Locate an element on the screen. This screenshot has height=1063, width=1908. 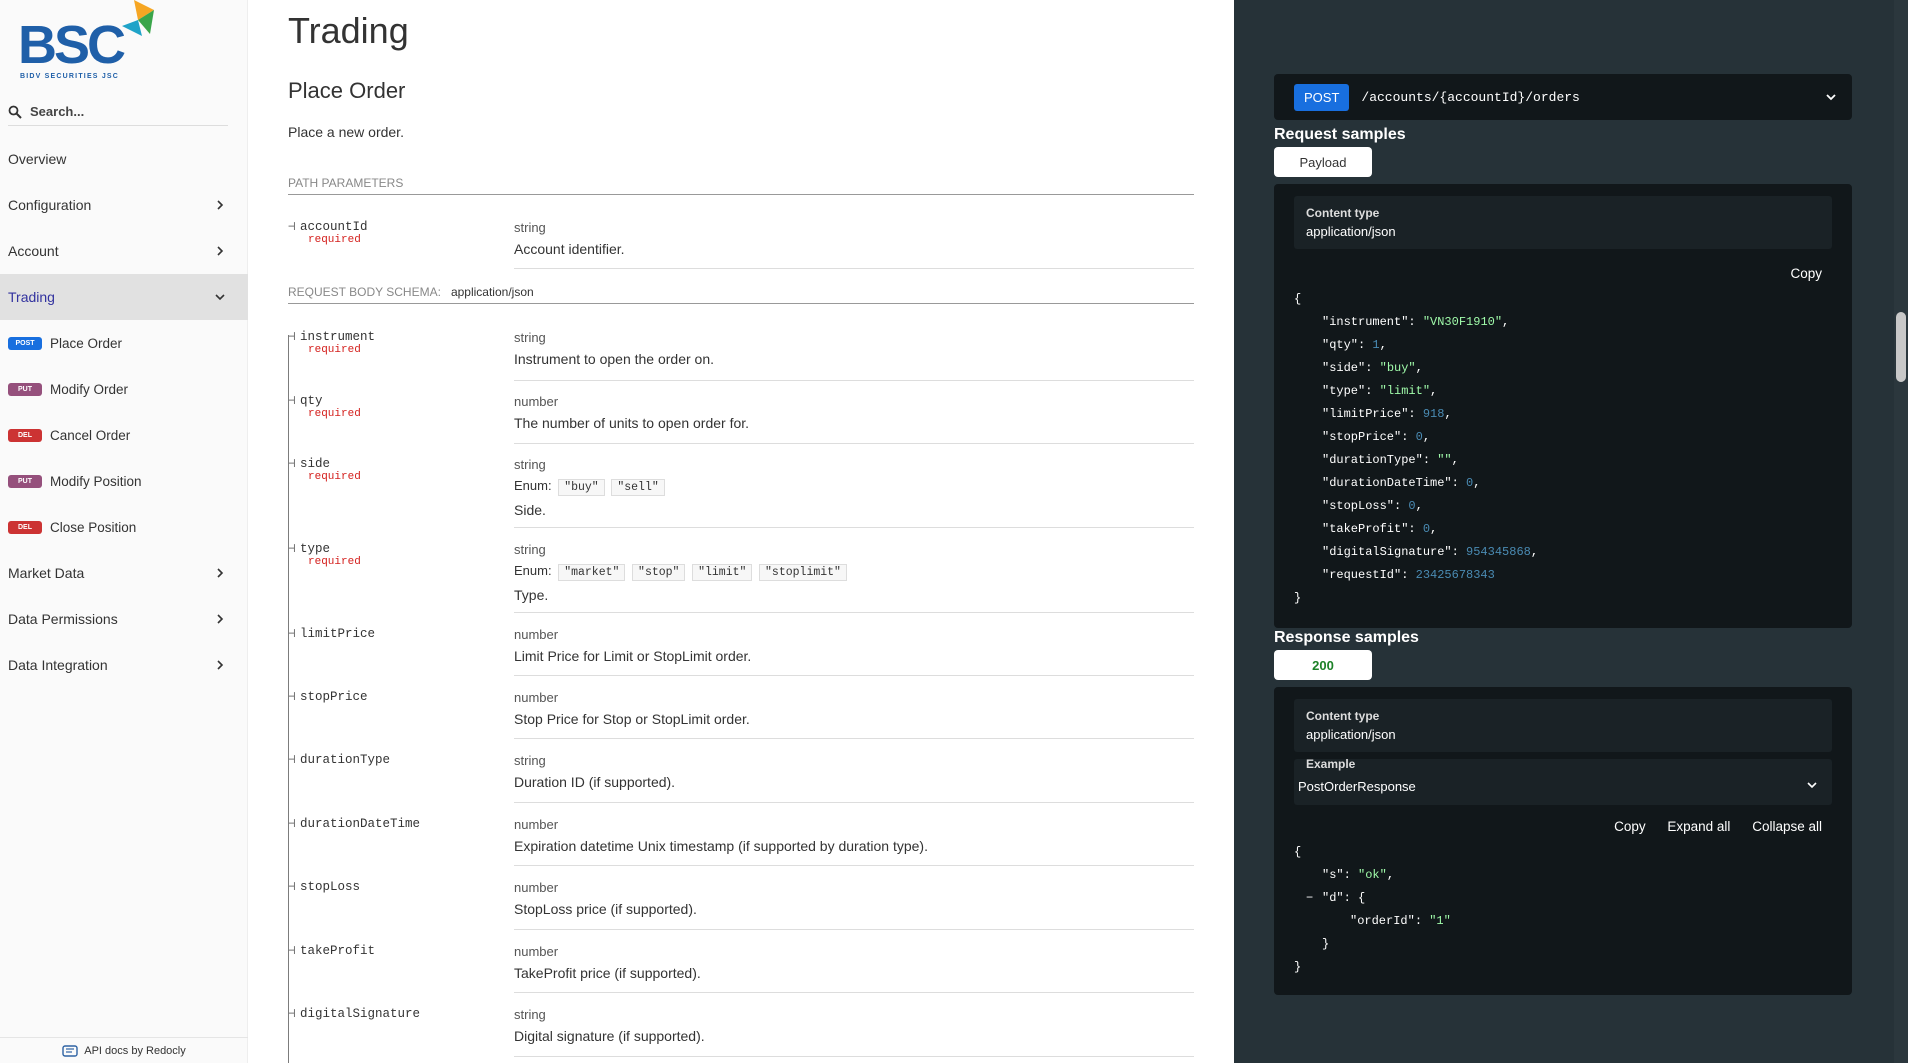
sidebar-item-market-data: Market Data is located at coordinates (124, 573).